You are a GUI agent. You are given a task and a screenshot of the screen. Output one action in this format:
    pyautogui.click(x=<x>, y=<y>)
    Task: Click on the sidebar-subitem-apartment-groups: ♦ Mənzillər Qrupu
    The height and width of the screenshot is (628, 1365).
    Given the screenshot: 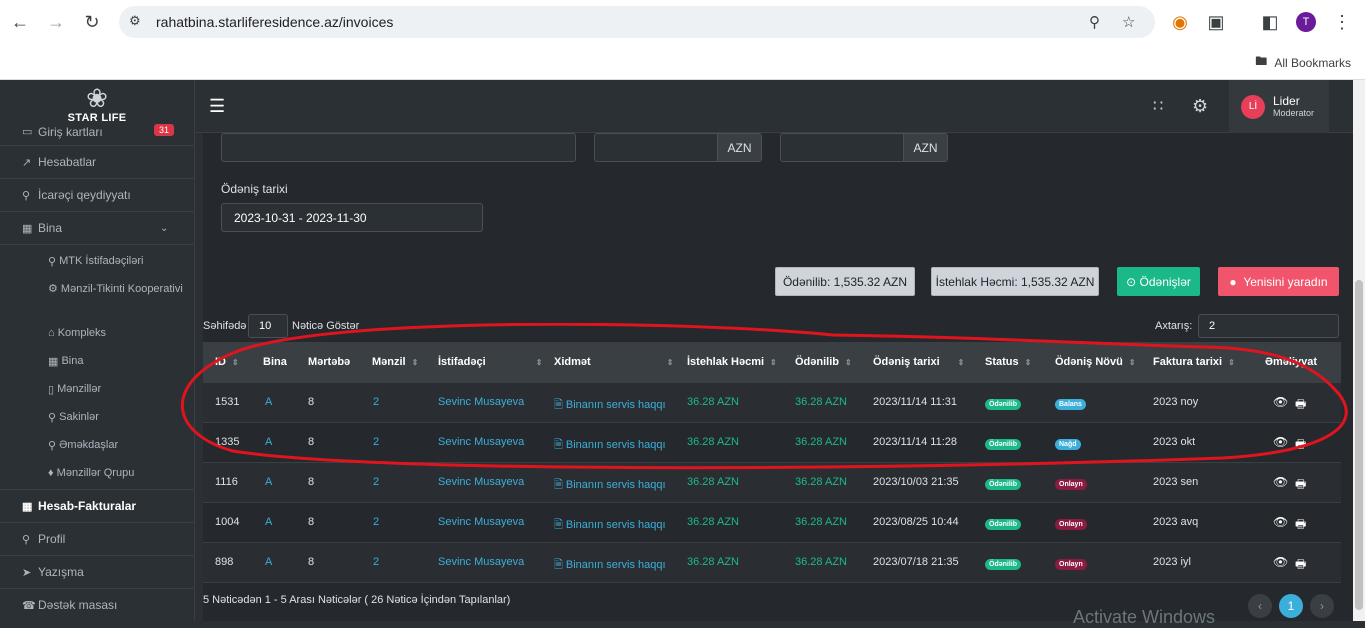 What is the action you would take?
    pyautogui.click(x=97, y=473)
    